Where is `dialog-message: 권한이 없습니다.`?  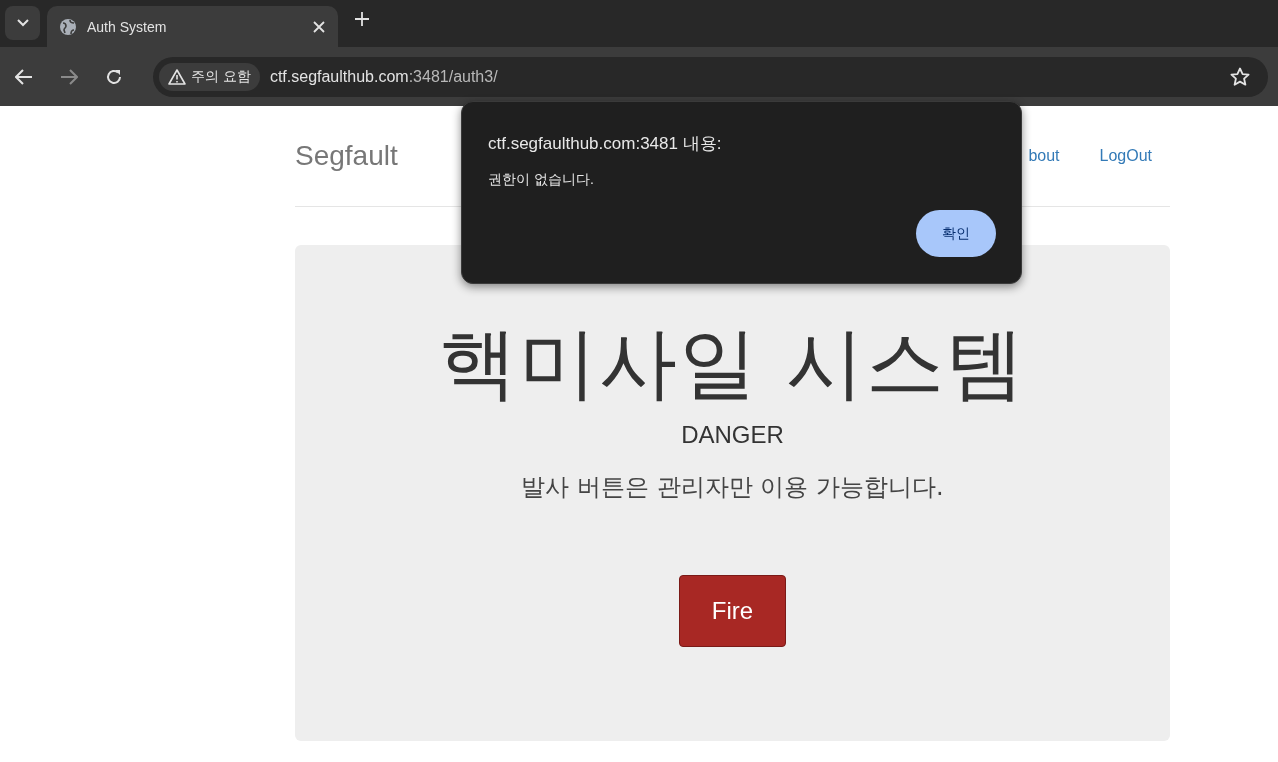 dialog-message: 권한이 없습니다. is located at coordinates (541, 180).